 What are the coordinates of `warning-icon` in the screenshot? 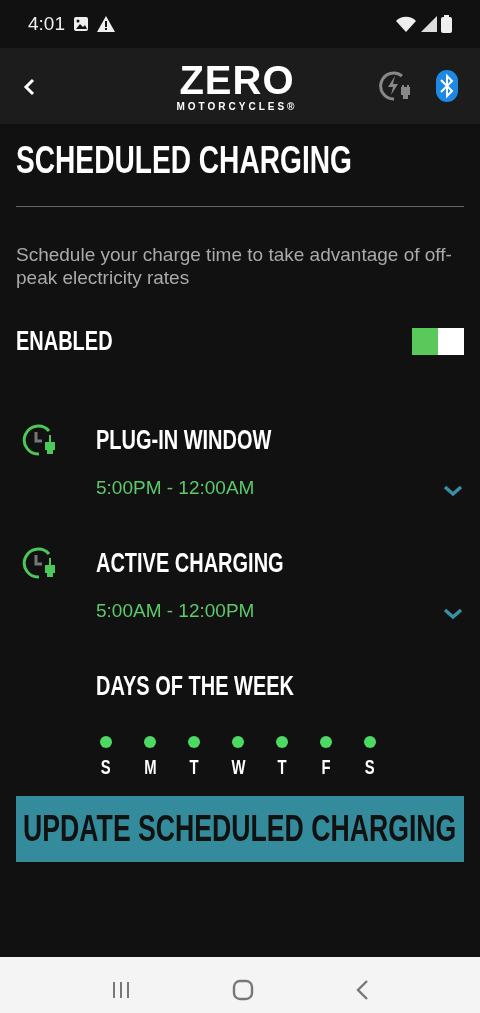 It's located at (106, 24).